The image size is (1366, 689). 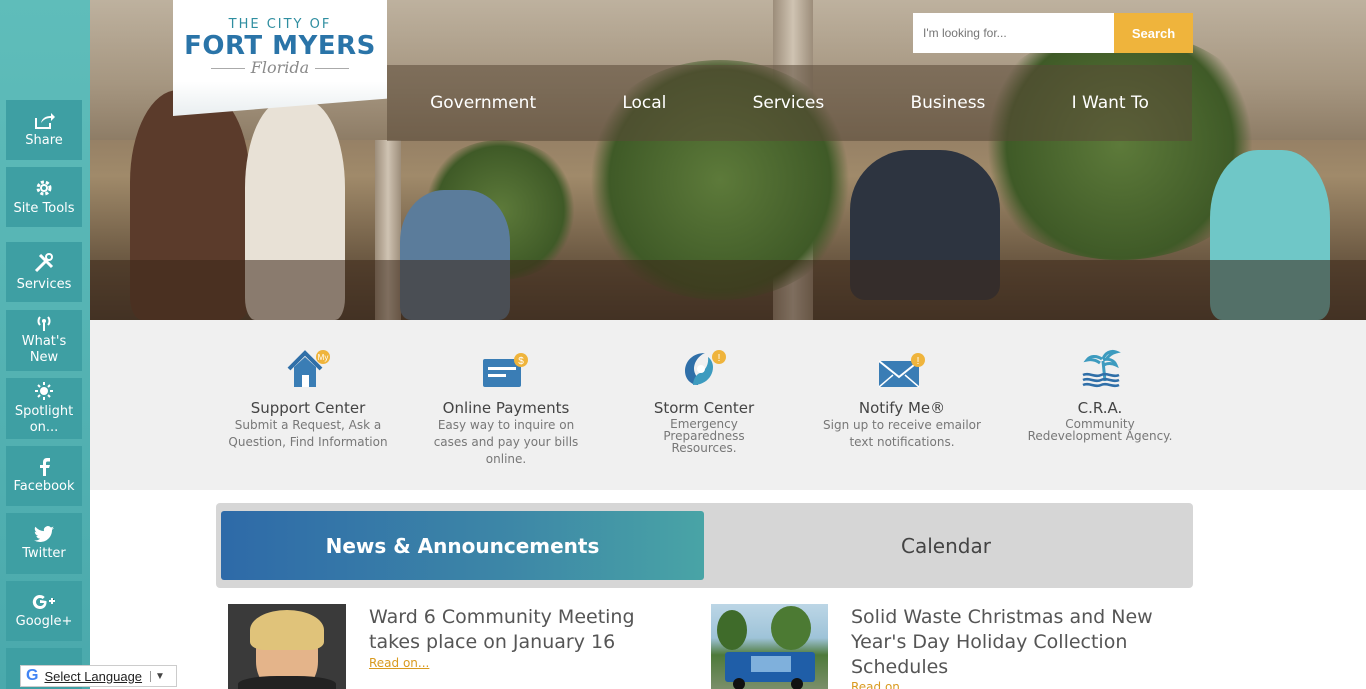 I want to click on sidebar-item-site-tools: Site Tools, so click(x=44, y=197).